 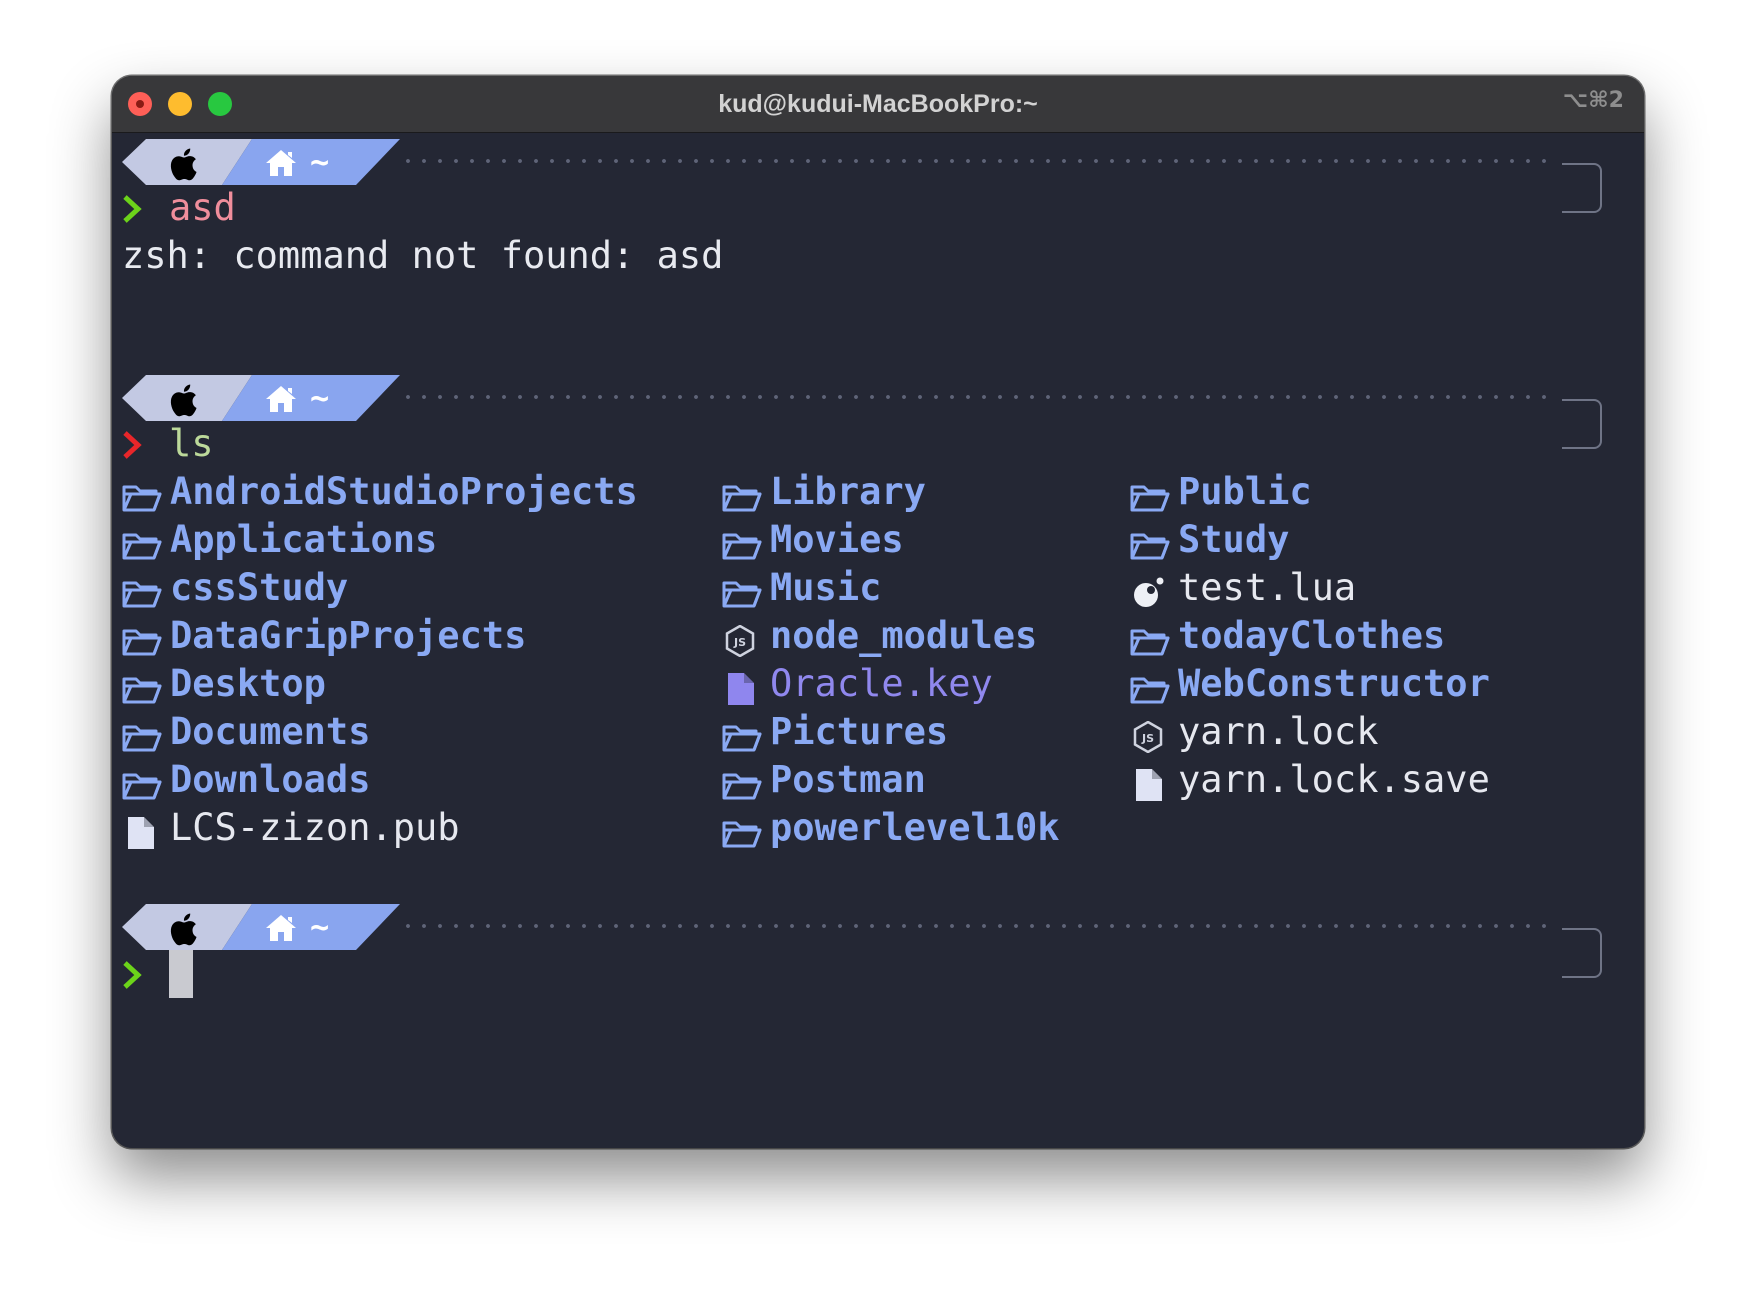 I want to click on list-item-name: yarn.lock, so click(x=1278, y=731).